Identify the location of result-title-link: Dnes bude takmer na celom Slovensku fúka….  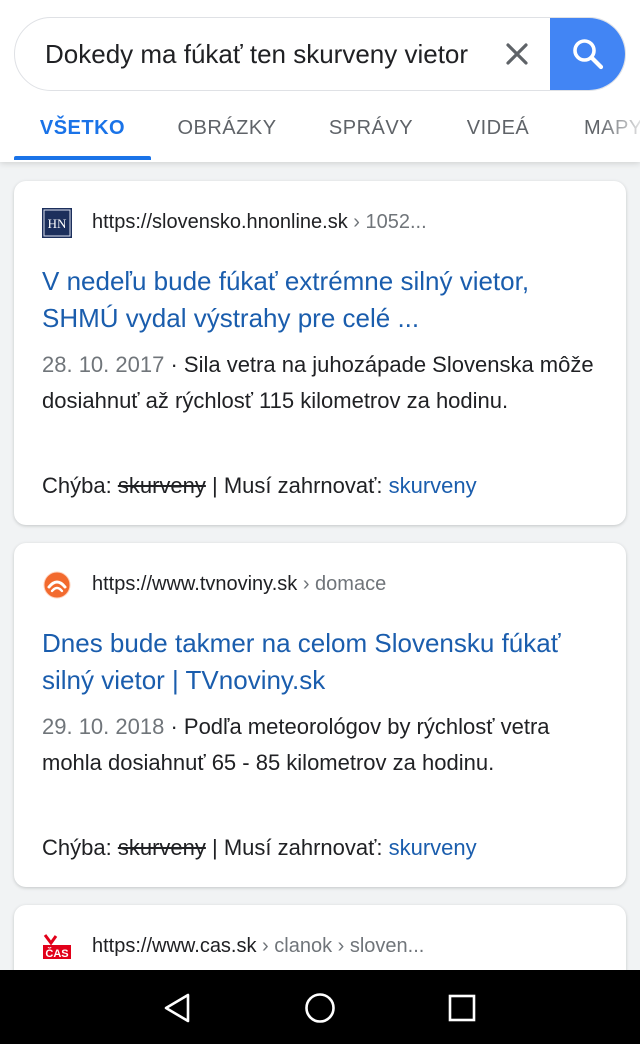
(322, 662).